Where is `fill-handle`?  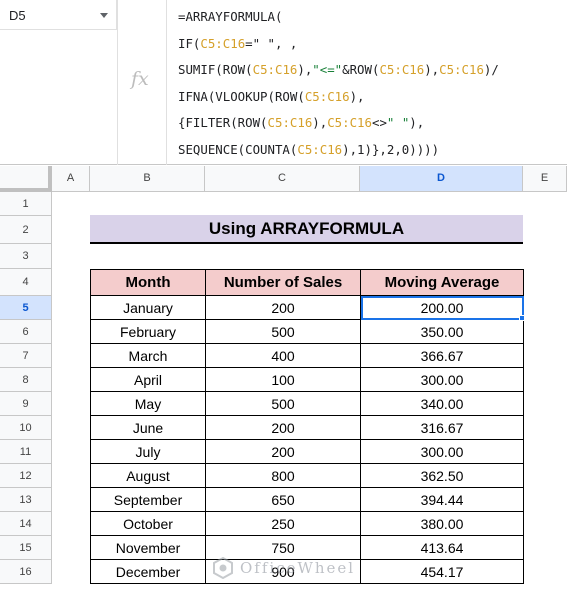 fill-handle is located at coordinates (522, 318).